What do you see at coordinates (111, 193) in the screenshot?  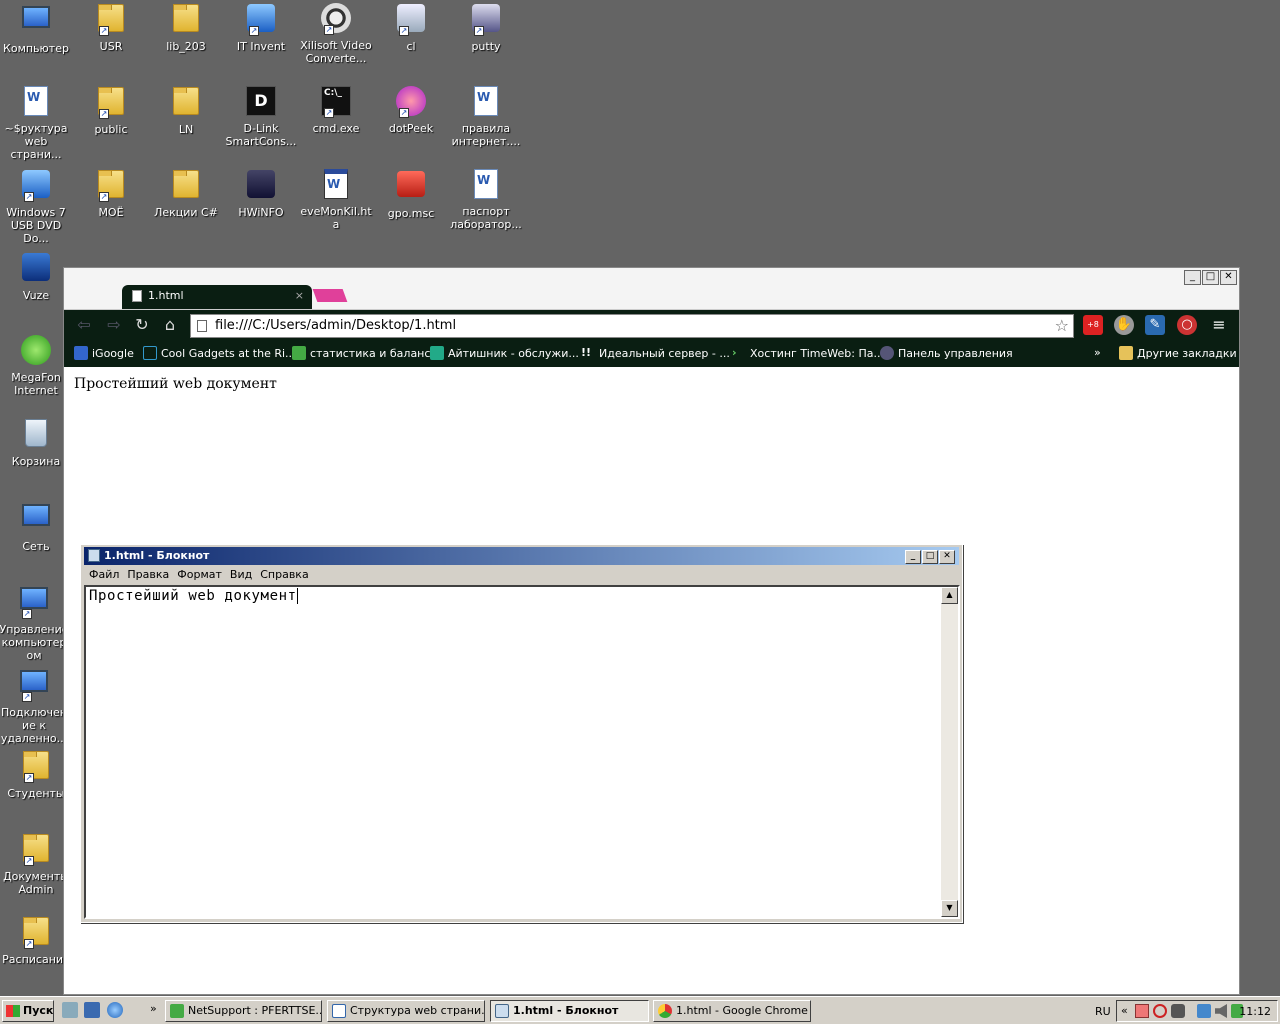 I see `desktop-icon-moe: ↗ МОЁ` at bounding box center [111, 193].